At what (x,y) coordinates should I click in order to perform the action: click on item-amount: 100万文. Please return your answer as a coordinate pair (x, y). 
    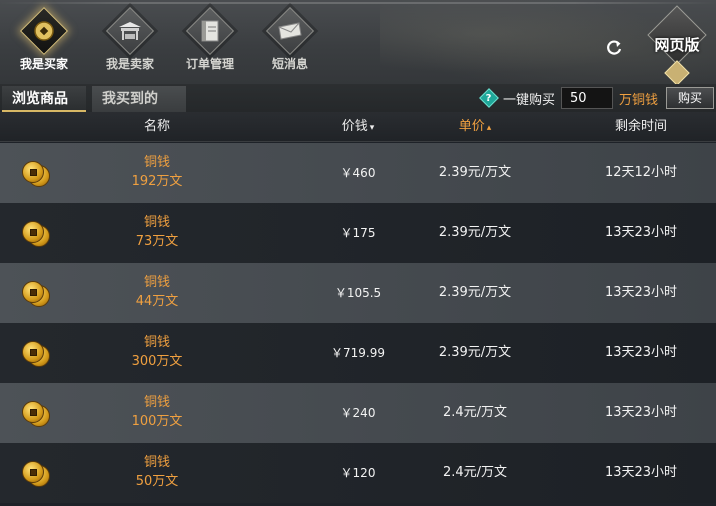
    Looking at the image, I should click on (157, 421).